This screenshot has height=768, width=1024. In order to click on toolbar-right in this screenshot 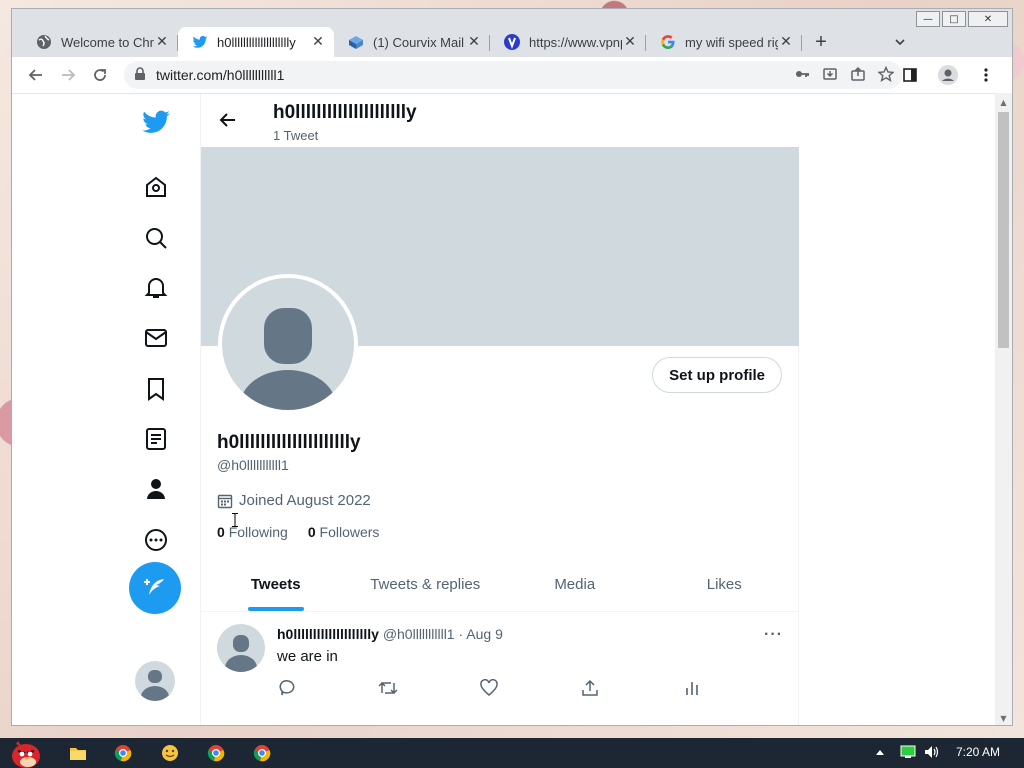, I will do `click(948, 75)`.